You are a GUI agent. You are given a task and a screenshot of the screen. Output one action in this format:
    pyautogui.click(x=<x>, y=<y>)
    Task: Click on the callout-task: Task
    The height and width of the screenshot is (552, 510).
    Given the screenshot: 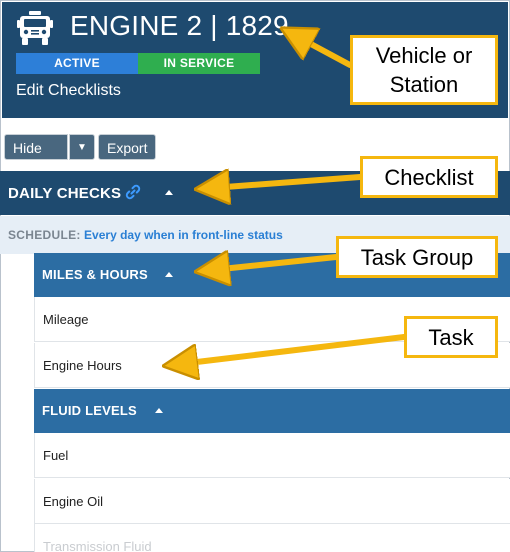 What is the action you would take?
    pyautogui.click(x=451, y=337)
    